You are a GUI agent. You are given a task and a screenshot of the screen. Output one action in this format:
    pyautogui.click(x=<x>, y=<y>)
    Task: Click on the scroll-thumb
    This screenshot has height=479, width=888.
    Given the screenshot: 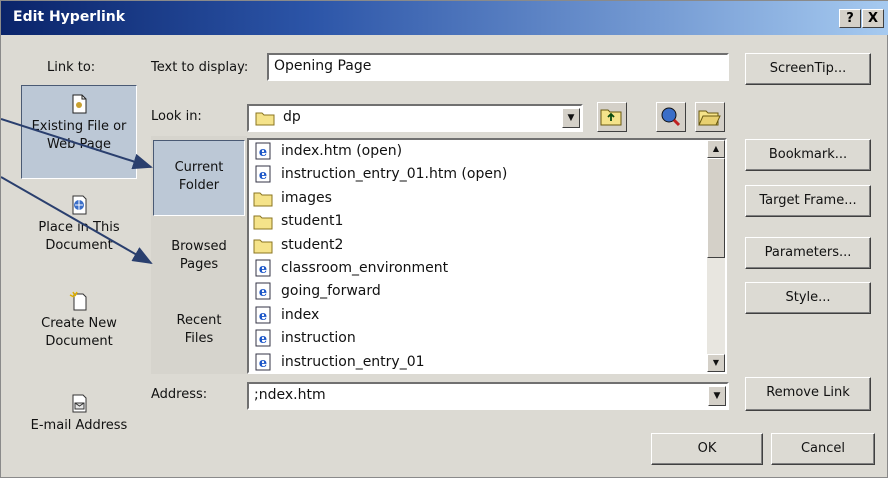 What is the action you would take?
    pyautogui.click(x=716, y=208)
    